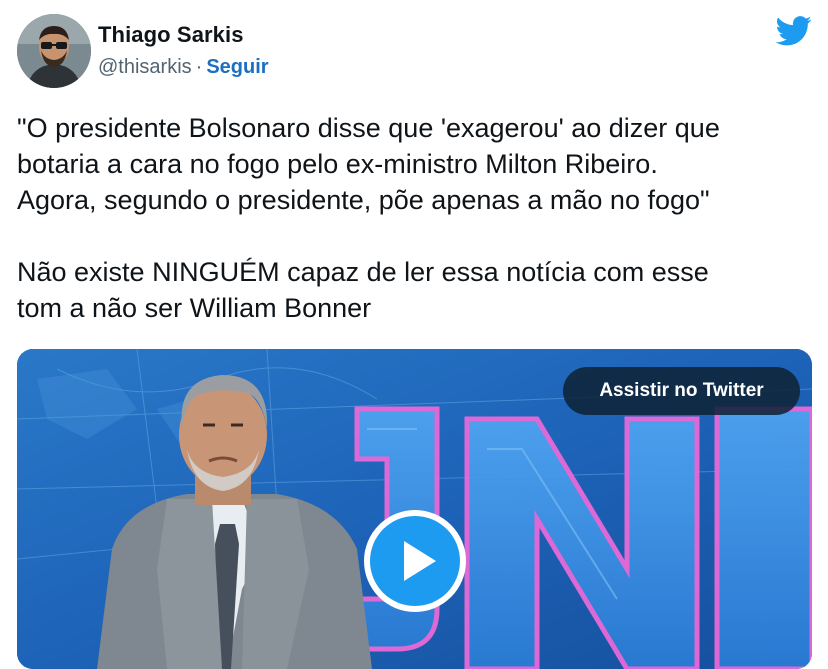  Describe the element at coordinates (420, 561) in the screenshot. I see `play-icon` at that location.